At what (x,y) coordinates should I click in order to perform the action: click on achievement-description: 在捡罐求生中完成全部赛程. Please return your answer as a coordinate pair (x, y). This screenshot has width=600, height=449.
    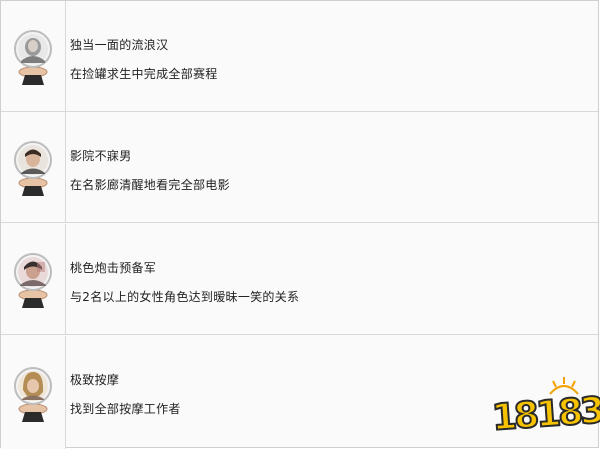
    Looking at the image, I should click on (144, 74).